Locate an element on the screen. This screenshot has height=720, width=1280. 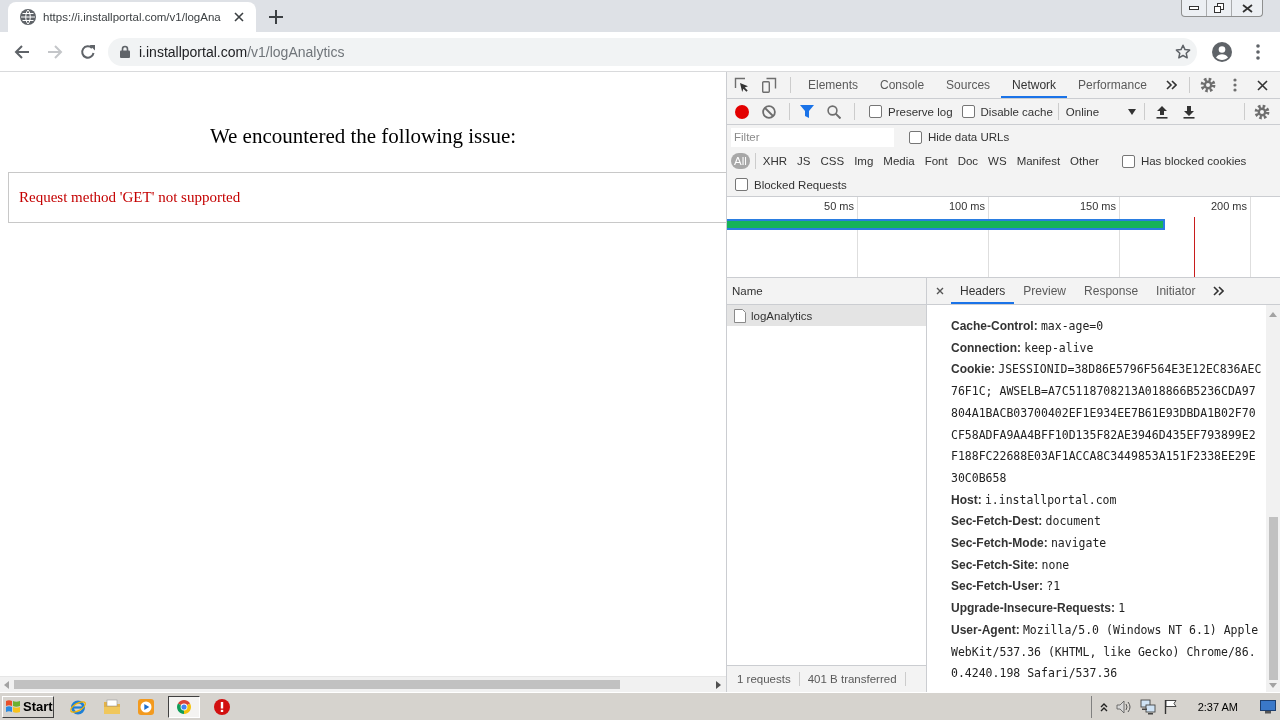
speaker-icon is located at coordinates (1123, 706).